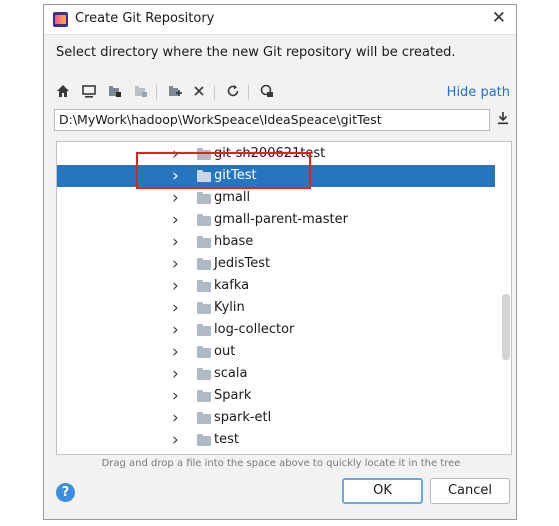  What do you see at coordinates (63, 93) in the screenshot?
I see `home-icon` at bounding box center [63, 93].